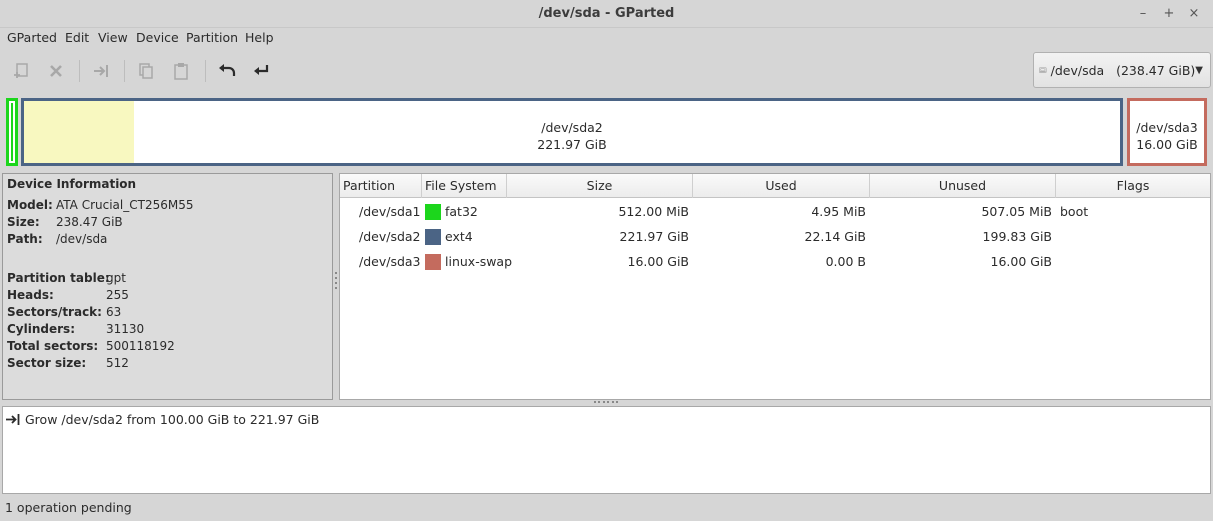 The height and width of the screenshot is (521, 1213). Describe the element at coordinates (390, 211) in the screenshot. I see `cell-partition: /dev/sda1` at that location.